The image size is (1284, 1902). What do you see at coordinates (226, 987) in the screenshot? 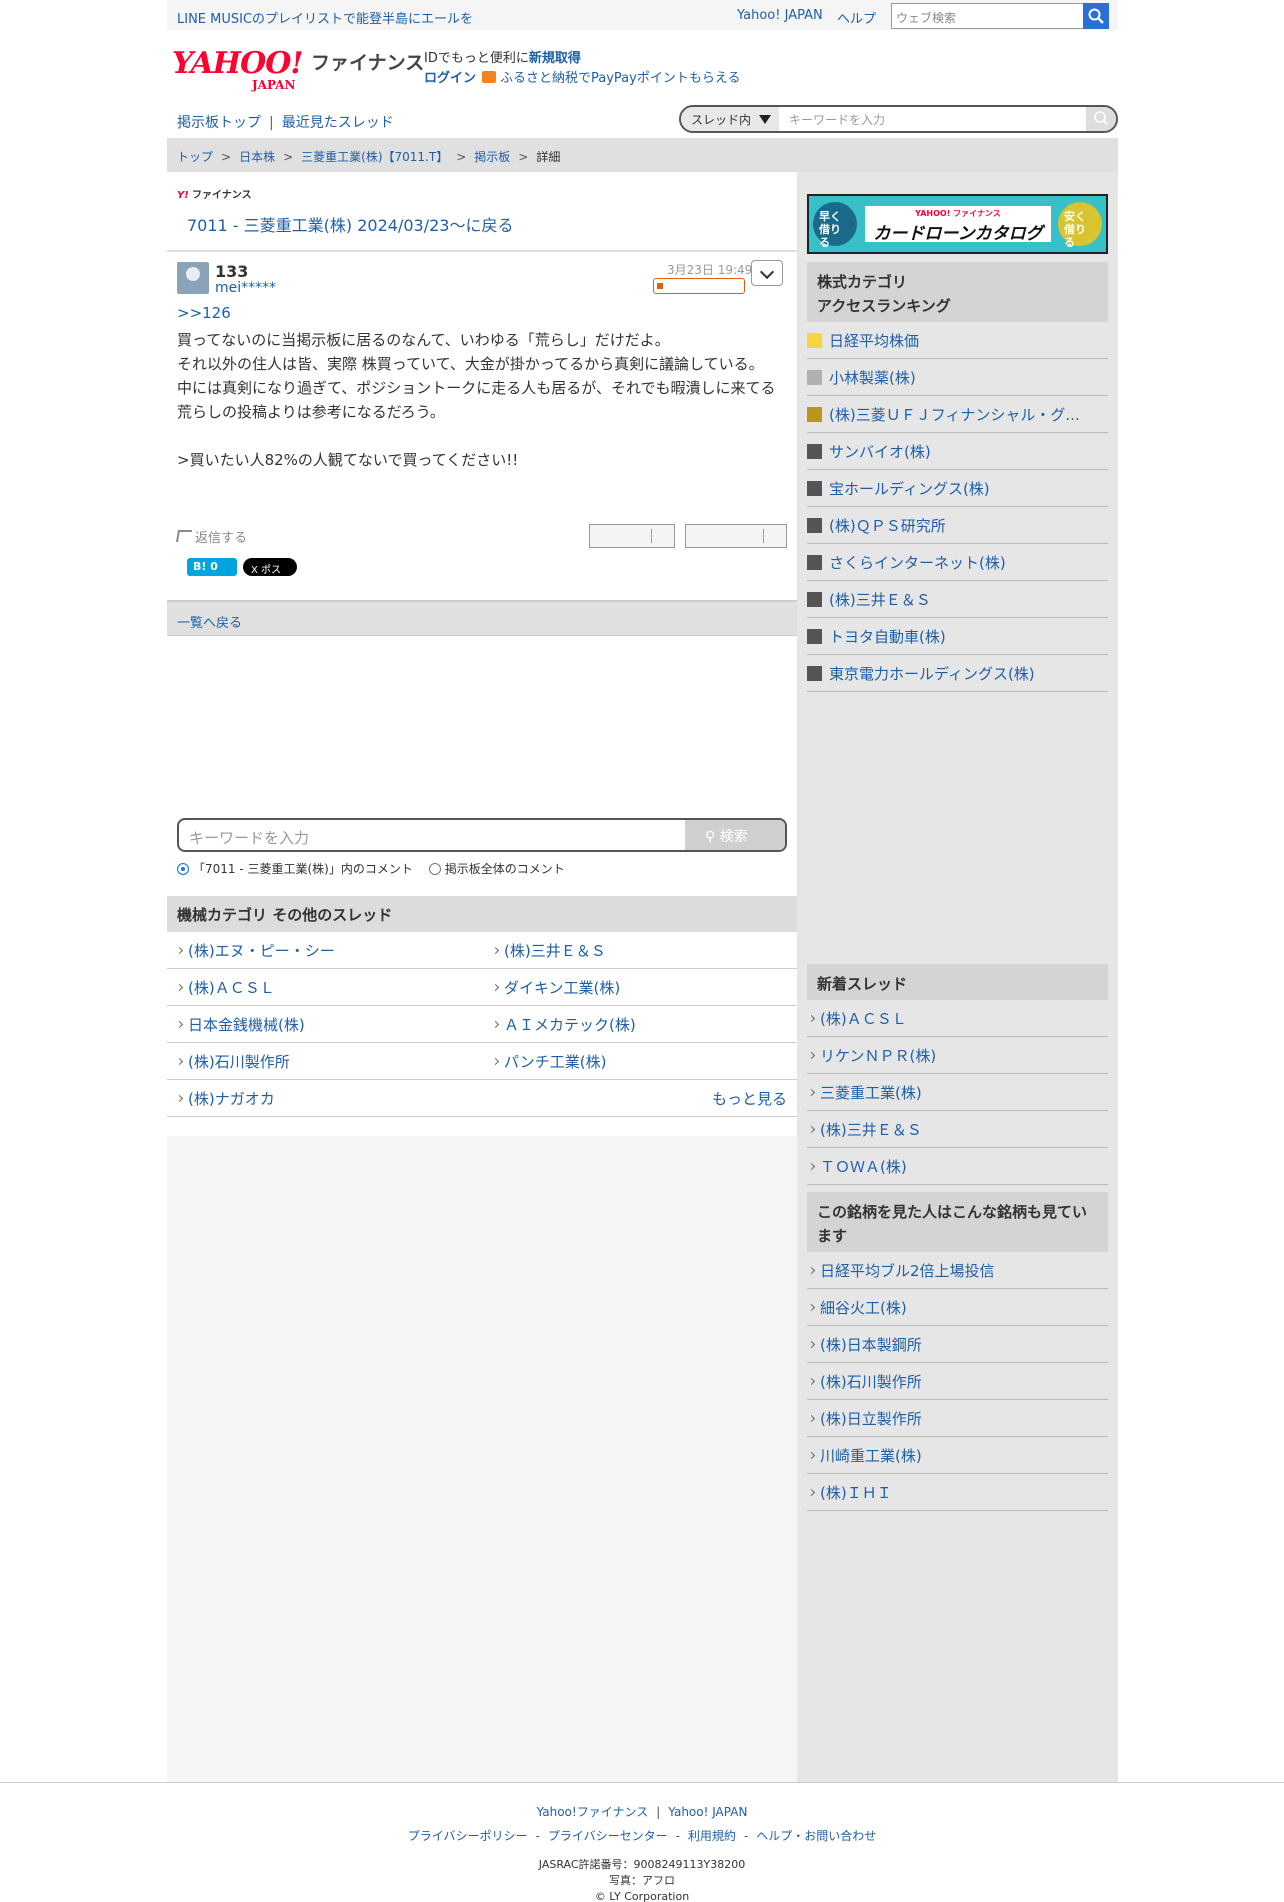
I see `list-item: (株)ＡＣＳＬ` at bounding box center [226, 987].